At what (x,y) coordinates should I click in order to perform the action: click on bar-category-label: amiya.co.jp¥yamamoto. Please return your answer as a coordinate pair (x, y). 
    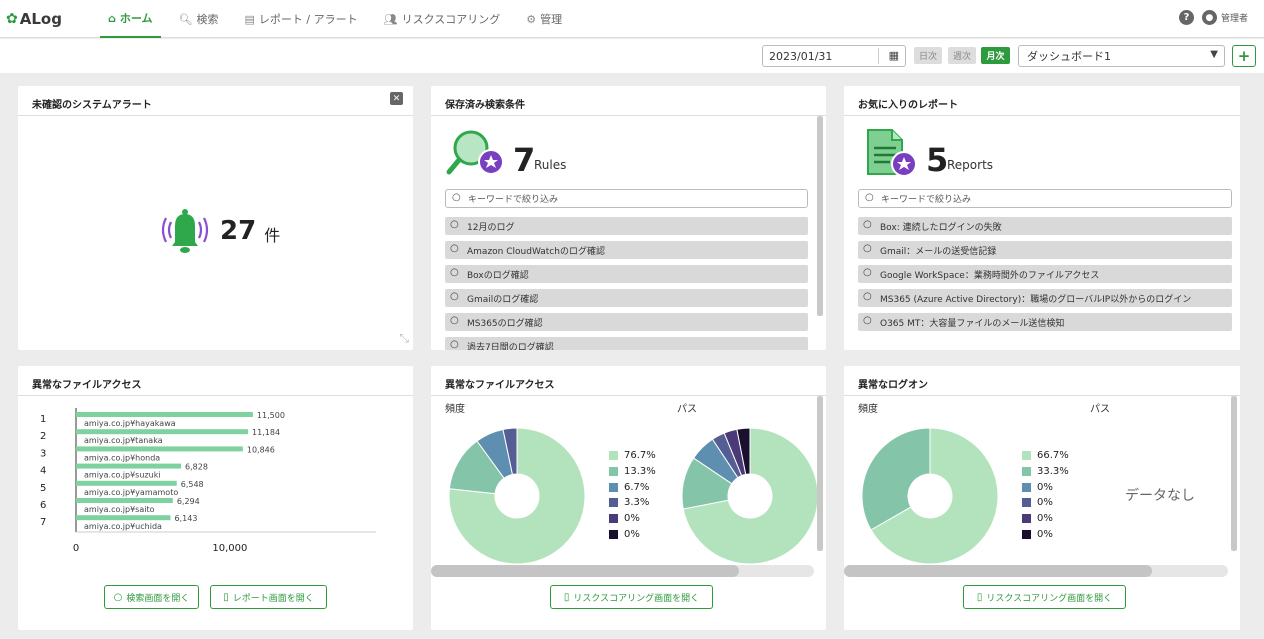
    Looking at the image, I should click on (131, 492).